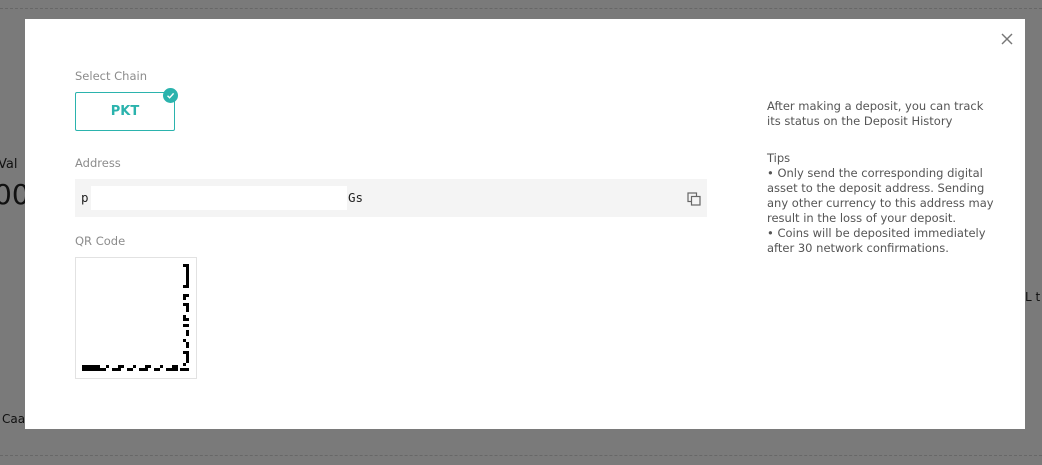 The height and width of the screenshot is (465, 1042). I want to click on chain-option-label: PKT, so click(125, 111).